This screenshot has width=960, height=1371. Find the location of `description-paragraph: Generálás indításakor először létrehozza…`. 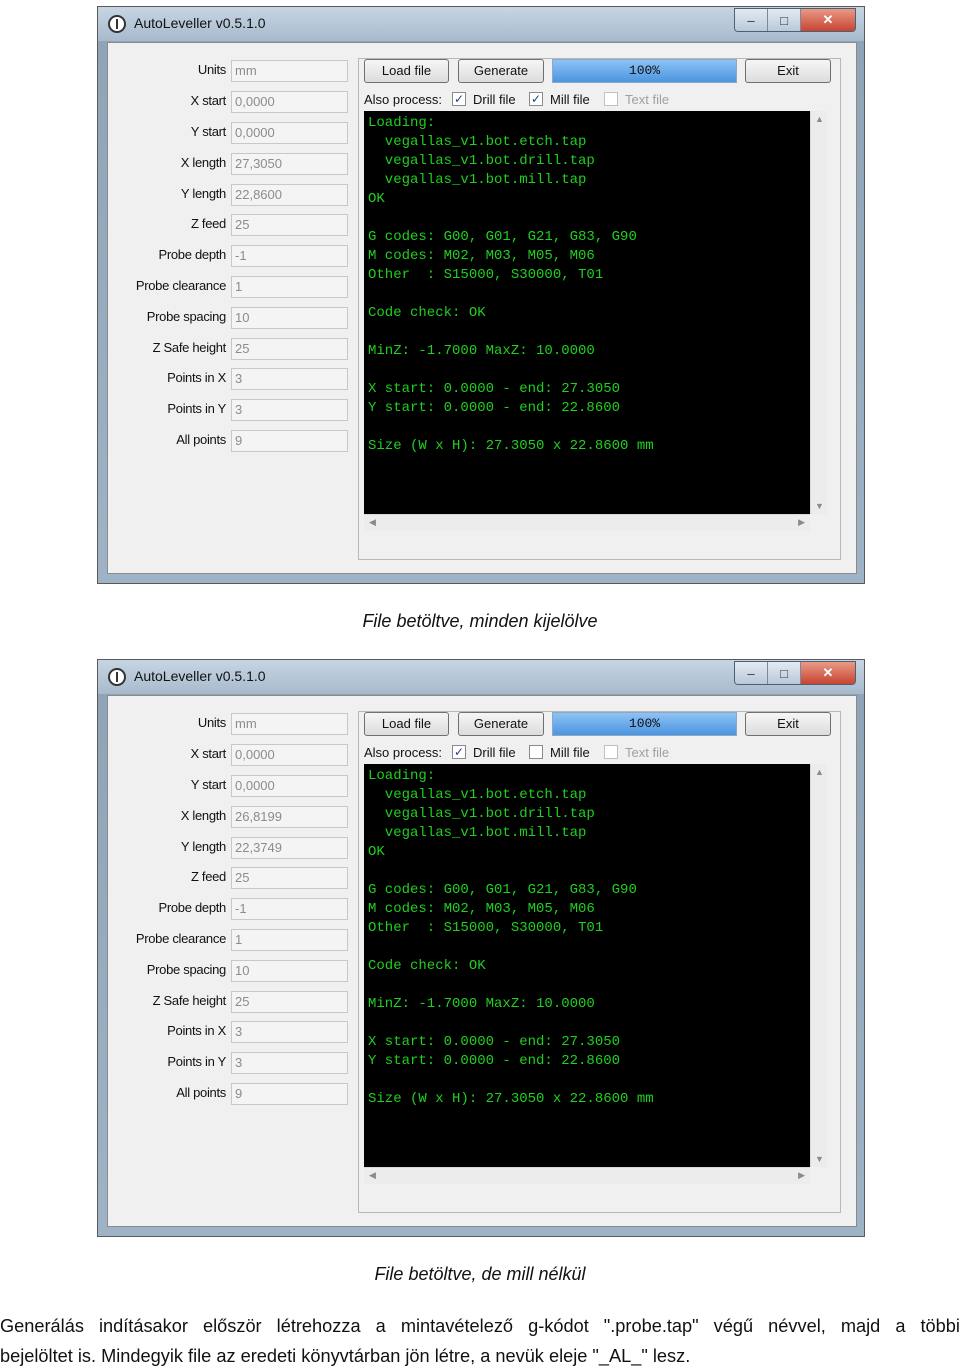

description-paragraph: Generálás indításakor először létrehozza… is located at coordinates (480, 1341).